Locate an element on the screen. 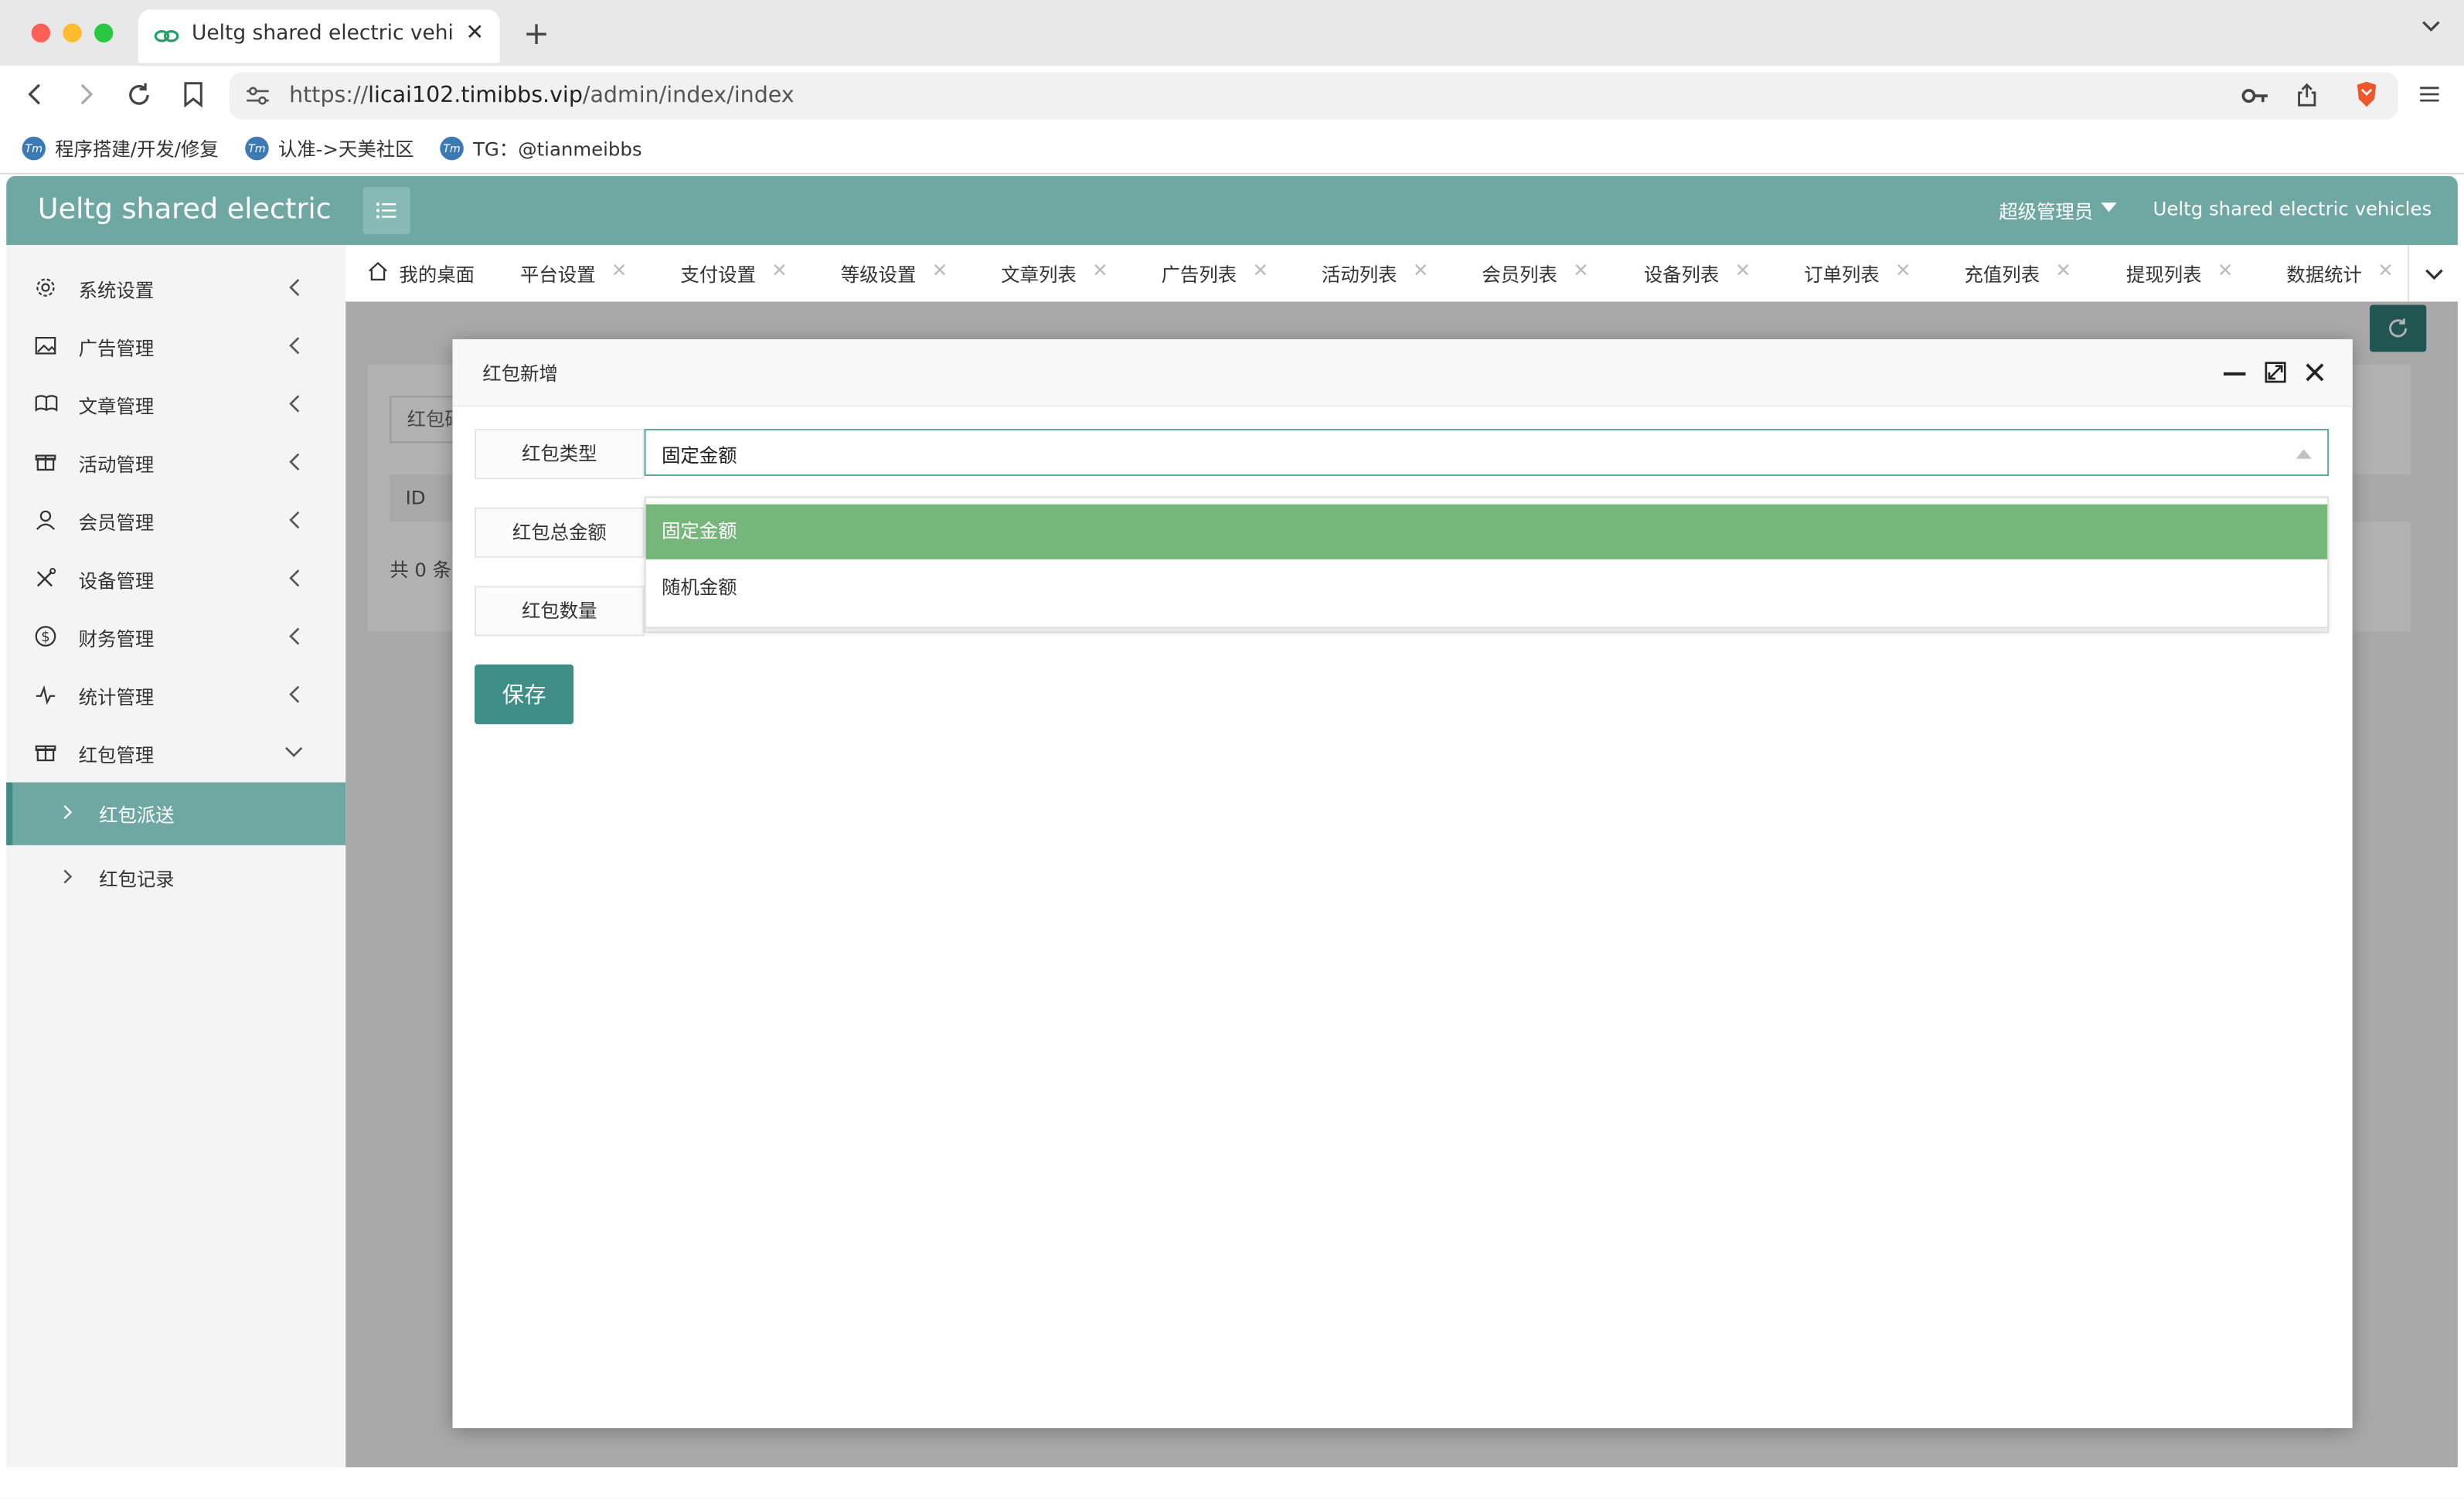  sidebar-item-system: 系统设置 is located at coordinates (175, 290).